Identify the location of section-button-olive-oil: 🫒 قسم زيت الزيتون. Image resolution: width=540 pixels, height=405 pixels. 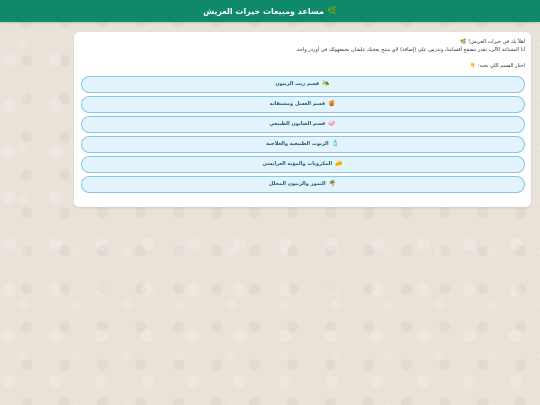
(302, 84).